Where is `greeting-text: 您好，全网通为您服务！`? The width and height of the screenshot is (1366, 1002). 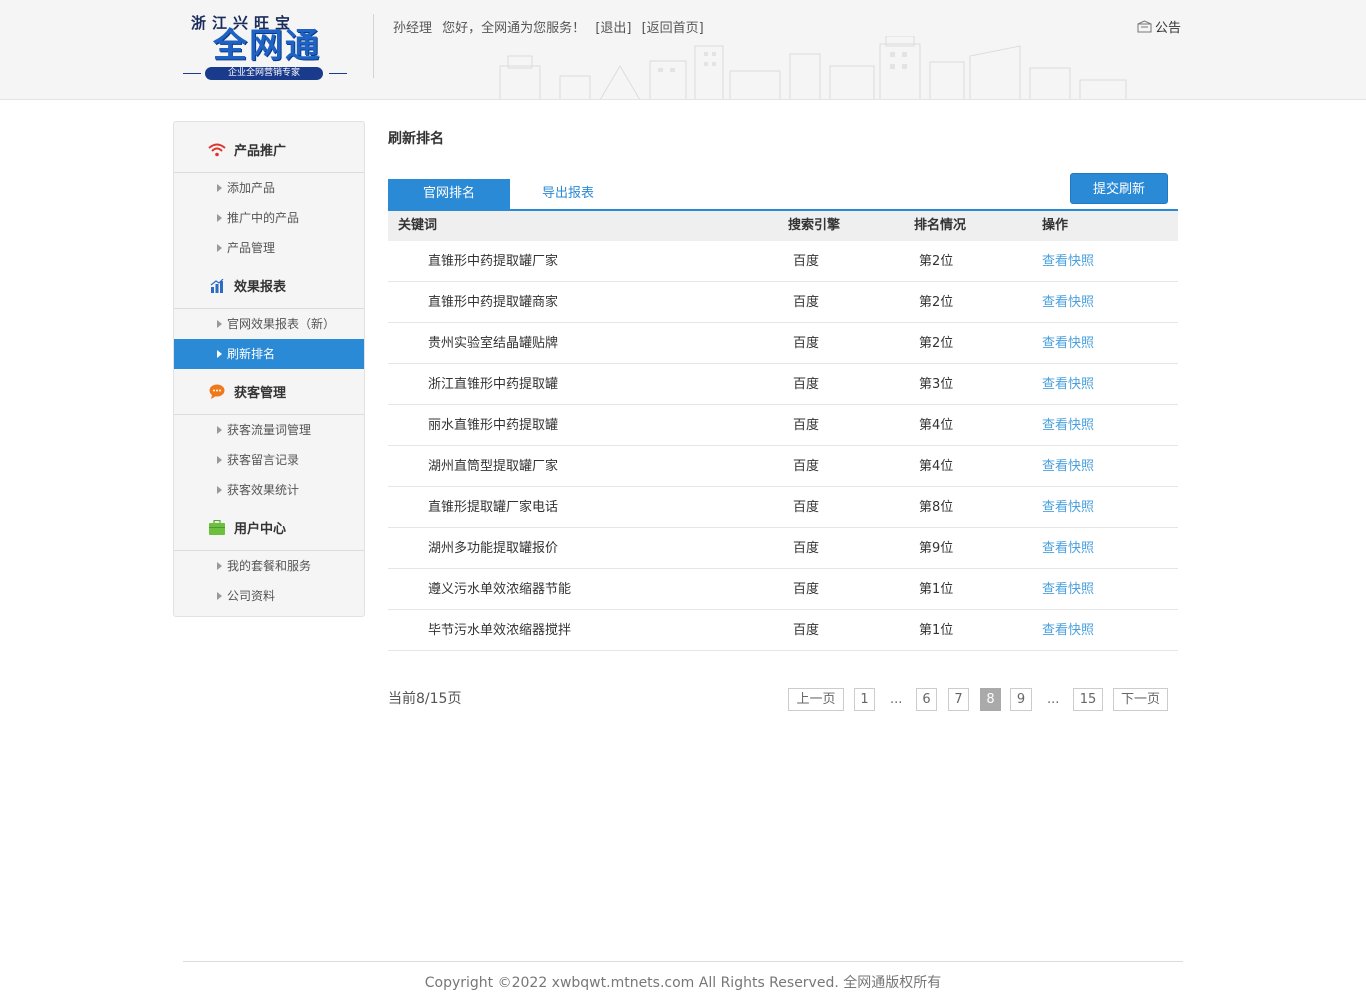
greeting-text: 您好，全网通为您服务！ is located at coordinates (514, 28).